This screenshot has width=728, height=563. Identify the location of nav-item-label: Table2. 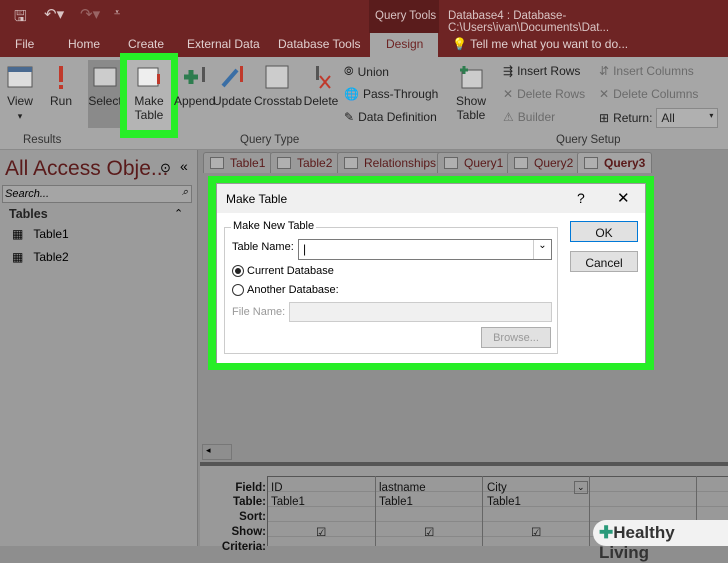
(51, 257).